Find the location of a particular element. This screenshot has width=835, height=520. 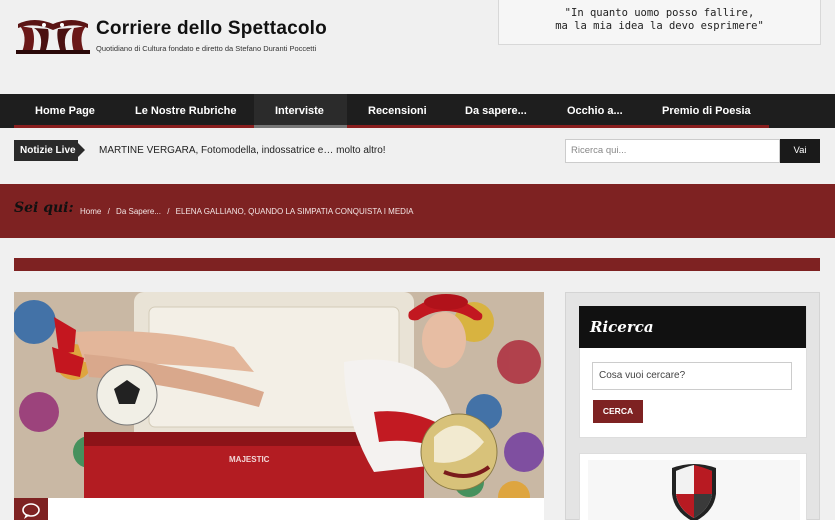

sidebar-search-input: Cosa vuoi cercare? is located at coordinates (692, 376).